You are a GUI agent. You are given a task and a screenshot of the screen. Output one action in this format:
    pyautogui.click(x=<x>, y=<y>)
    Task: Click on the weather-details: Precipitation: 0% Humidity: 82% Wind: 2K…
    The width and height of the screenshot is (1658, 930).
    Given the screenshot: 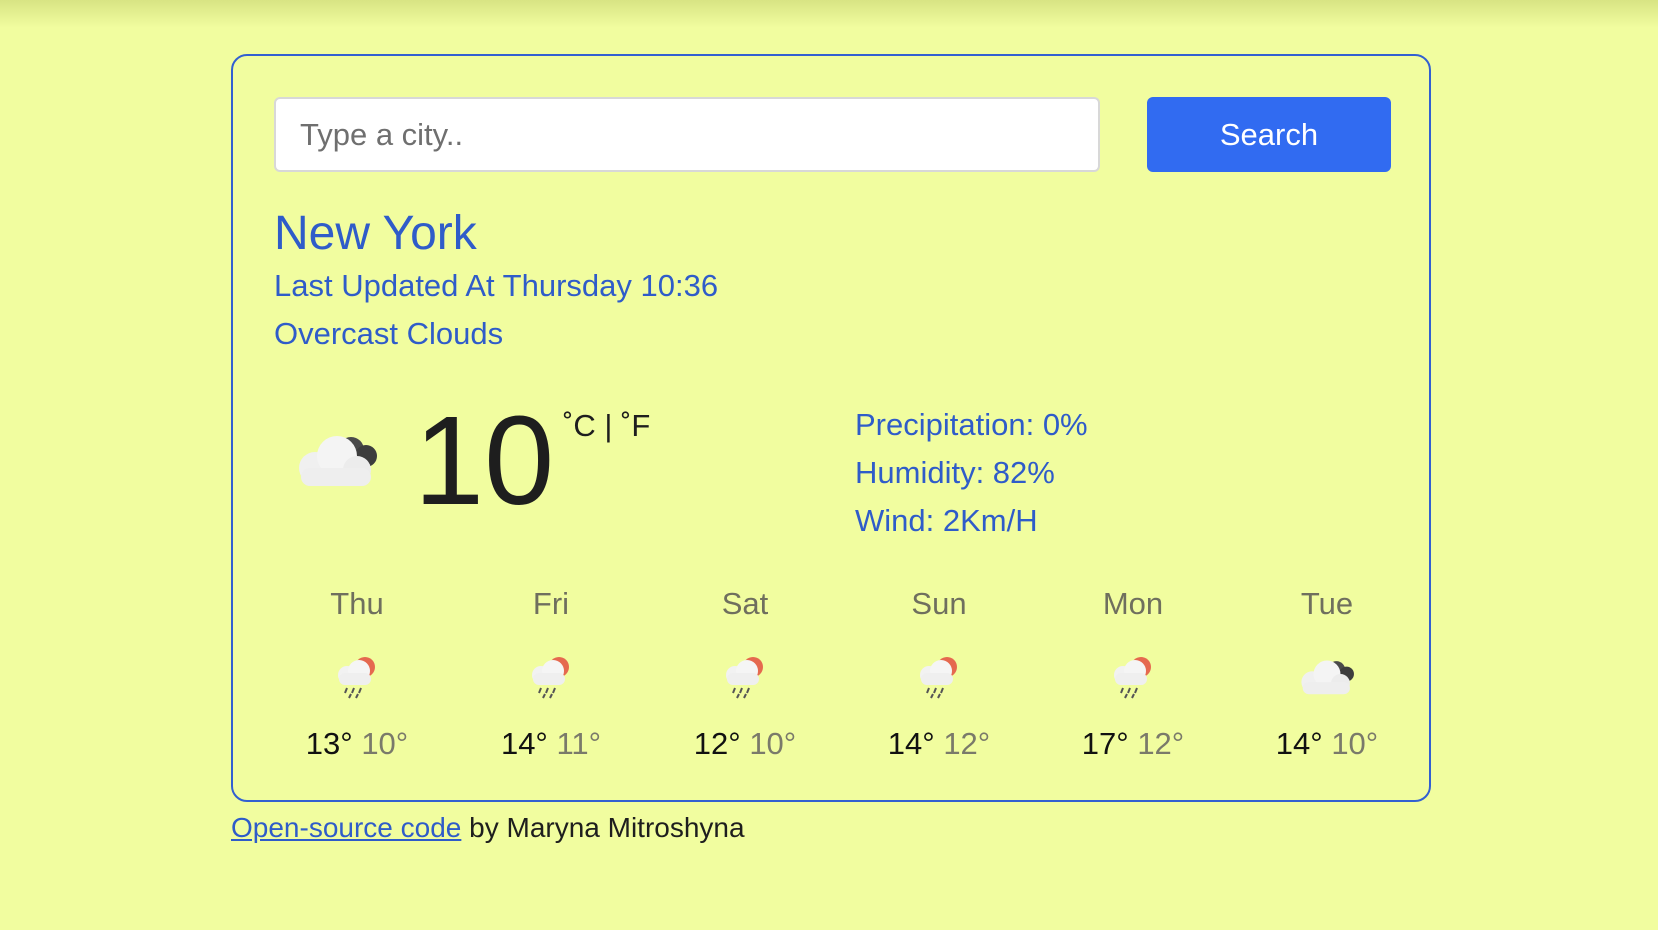 What is the action you would take?
    pyautogui.click(x=971, y=473)
    